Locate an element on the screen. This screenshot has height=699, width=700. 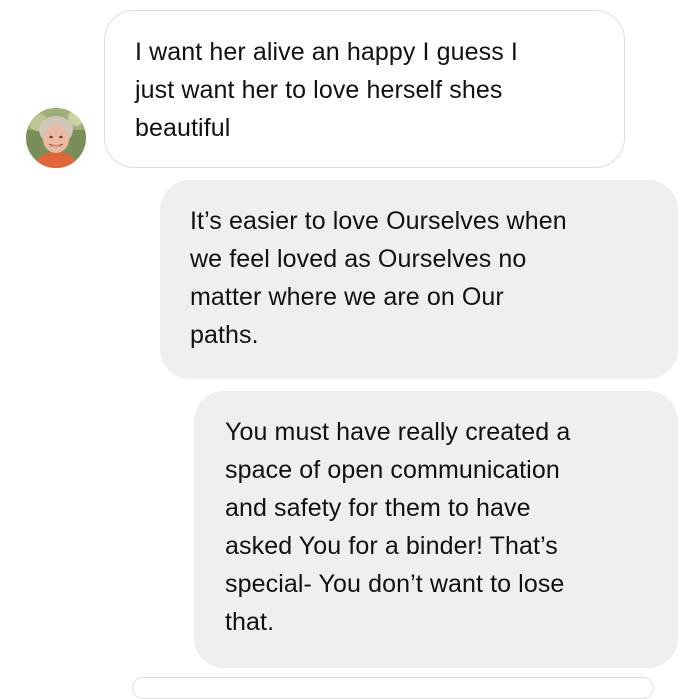
message-line: space of open communication is located at coordinates (392, 470).